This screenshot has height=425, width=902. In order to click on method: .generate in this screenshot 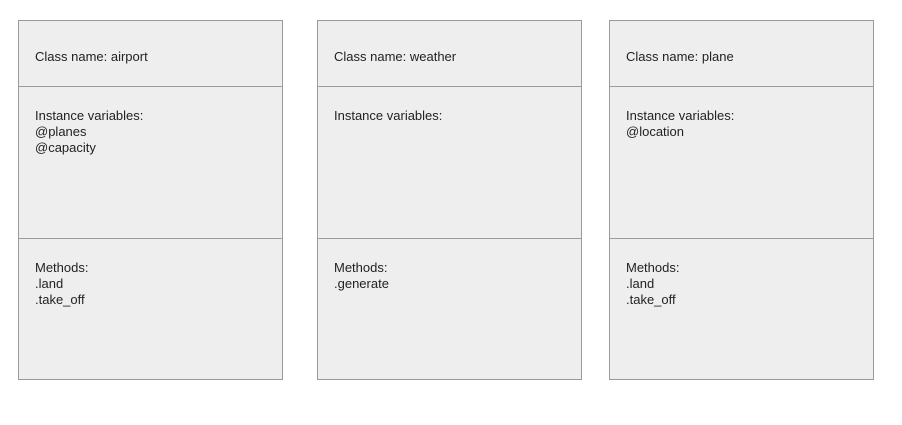, I will do `click(361, 283)`.